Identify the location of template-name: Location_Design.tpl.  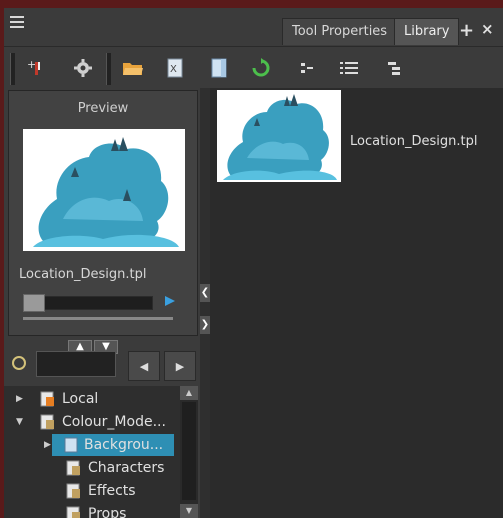
(413, 141).